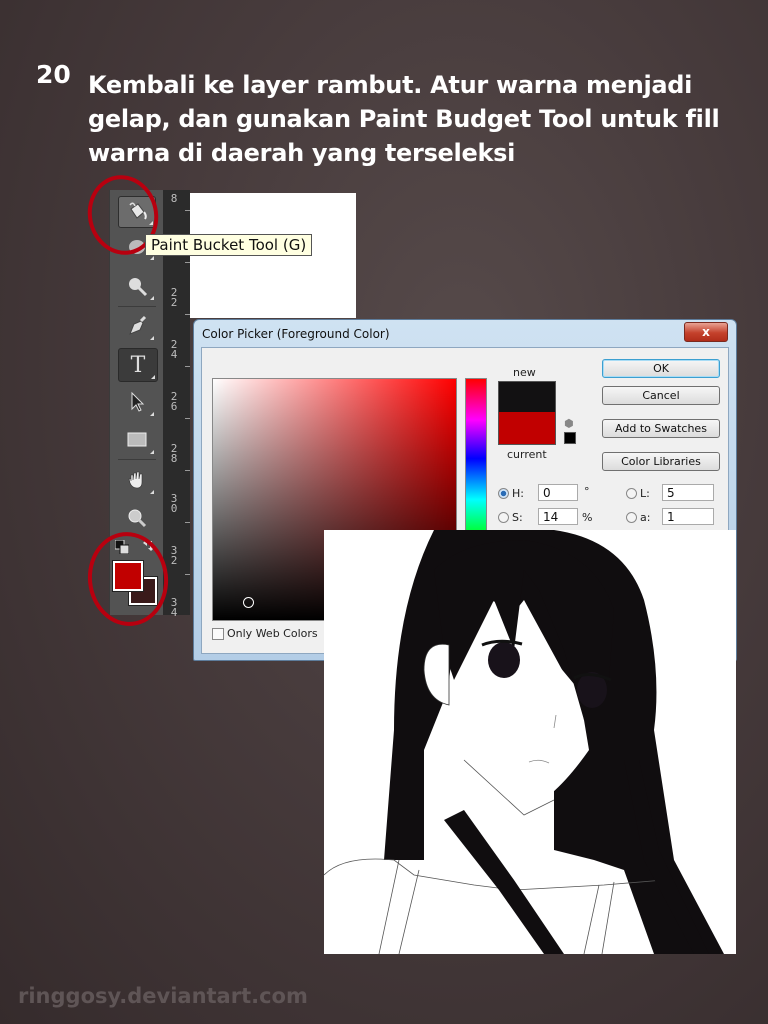 This screenshot has width=768, height=1024. What do you see at coordinates (631, 517) in the screenshot?
I see `a-radio` at bounding box center [631, 517].